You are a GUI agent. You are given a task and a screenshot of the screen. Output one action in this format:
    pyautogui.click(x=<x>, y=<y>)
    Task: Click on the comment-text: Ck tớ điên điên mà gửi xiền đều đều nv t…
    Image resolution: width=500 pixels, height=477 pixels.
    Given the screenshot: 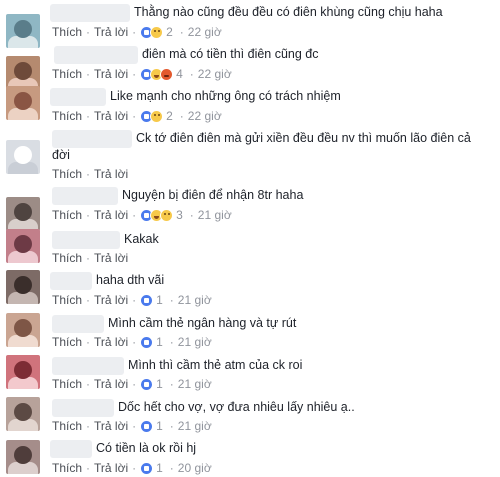 What is the action you would take?
    pyautogui.click(x=261, y=146)
    